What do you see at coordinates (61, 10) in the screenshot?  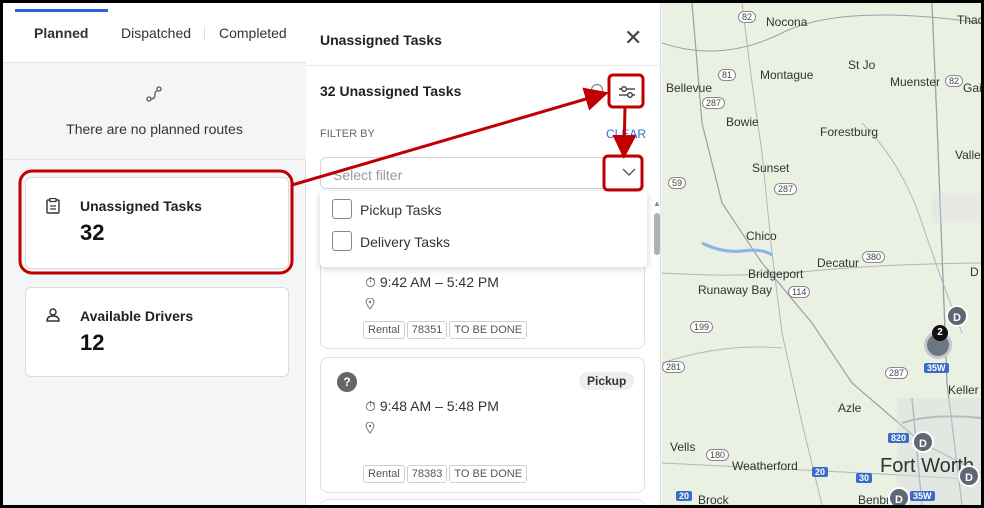 I see `active-tab-indicator` at bounding box center [61, 10].